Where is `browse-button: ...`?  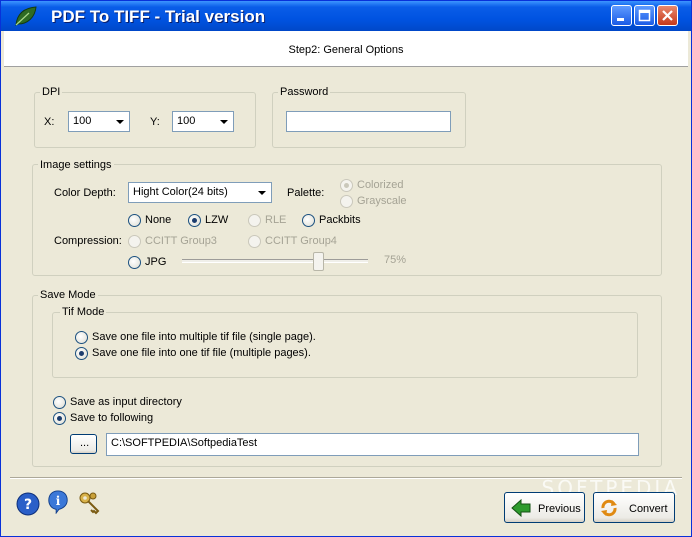 browse-button: ... is located at coordinates (83, 444).